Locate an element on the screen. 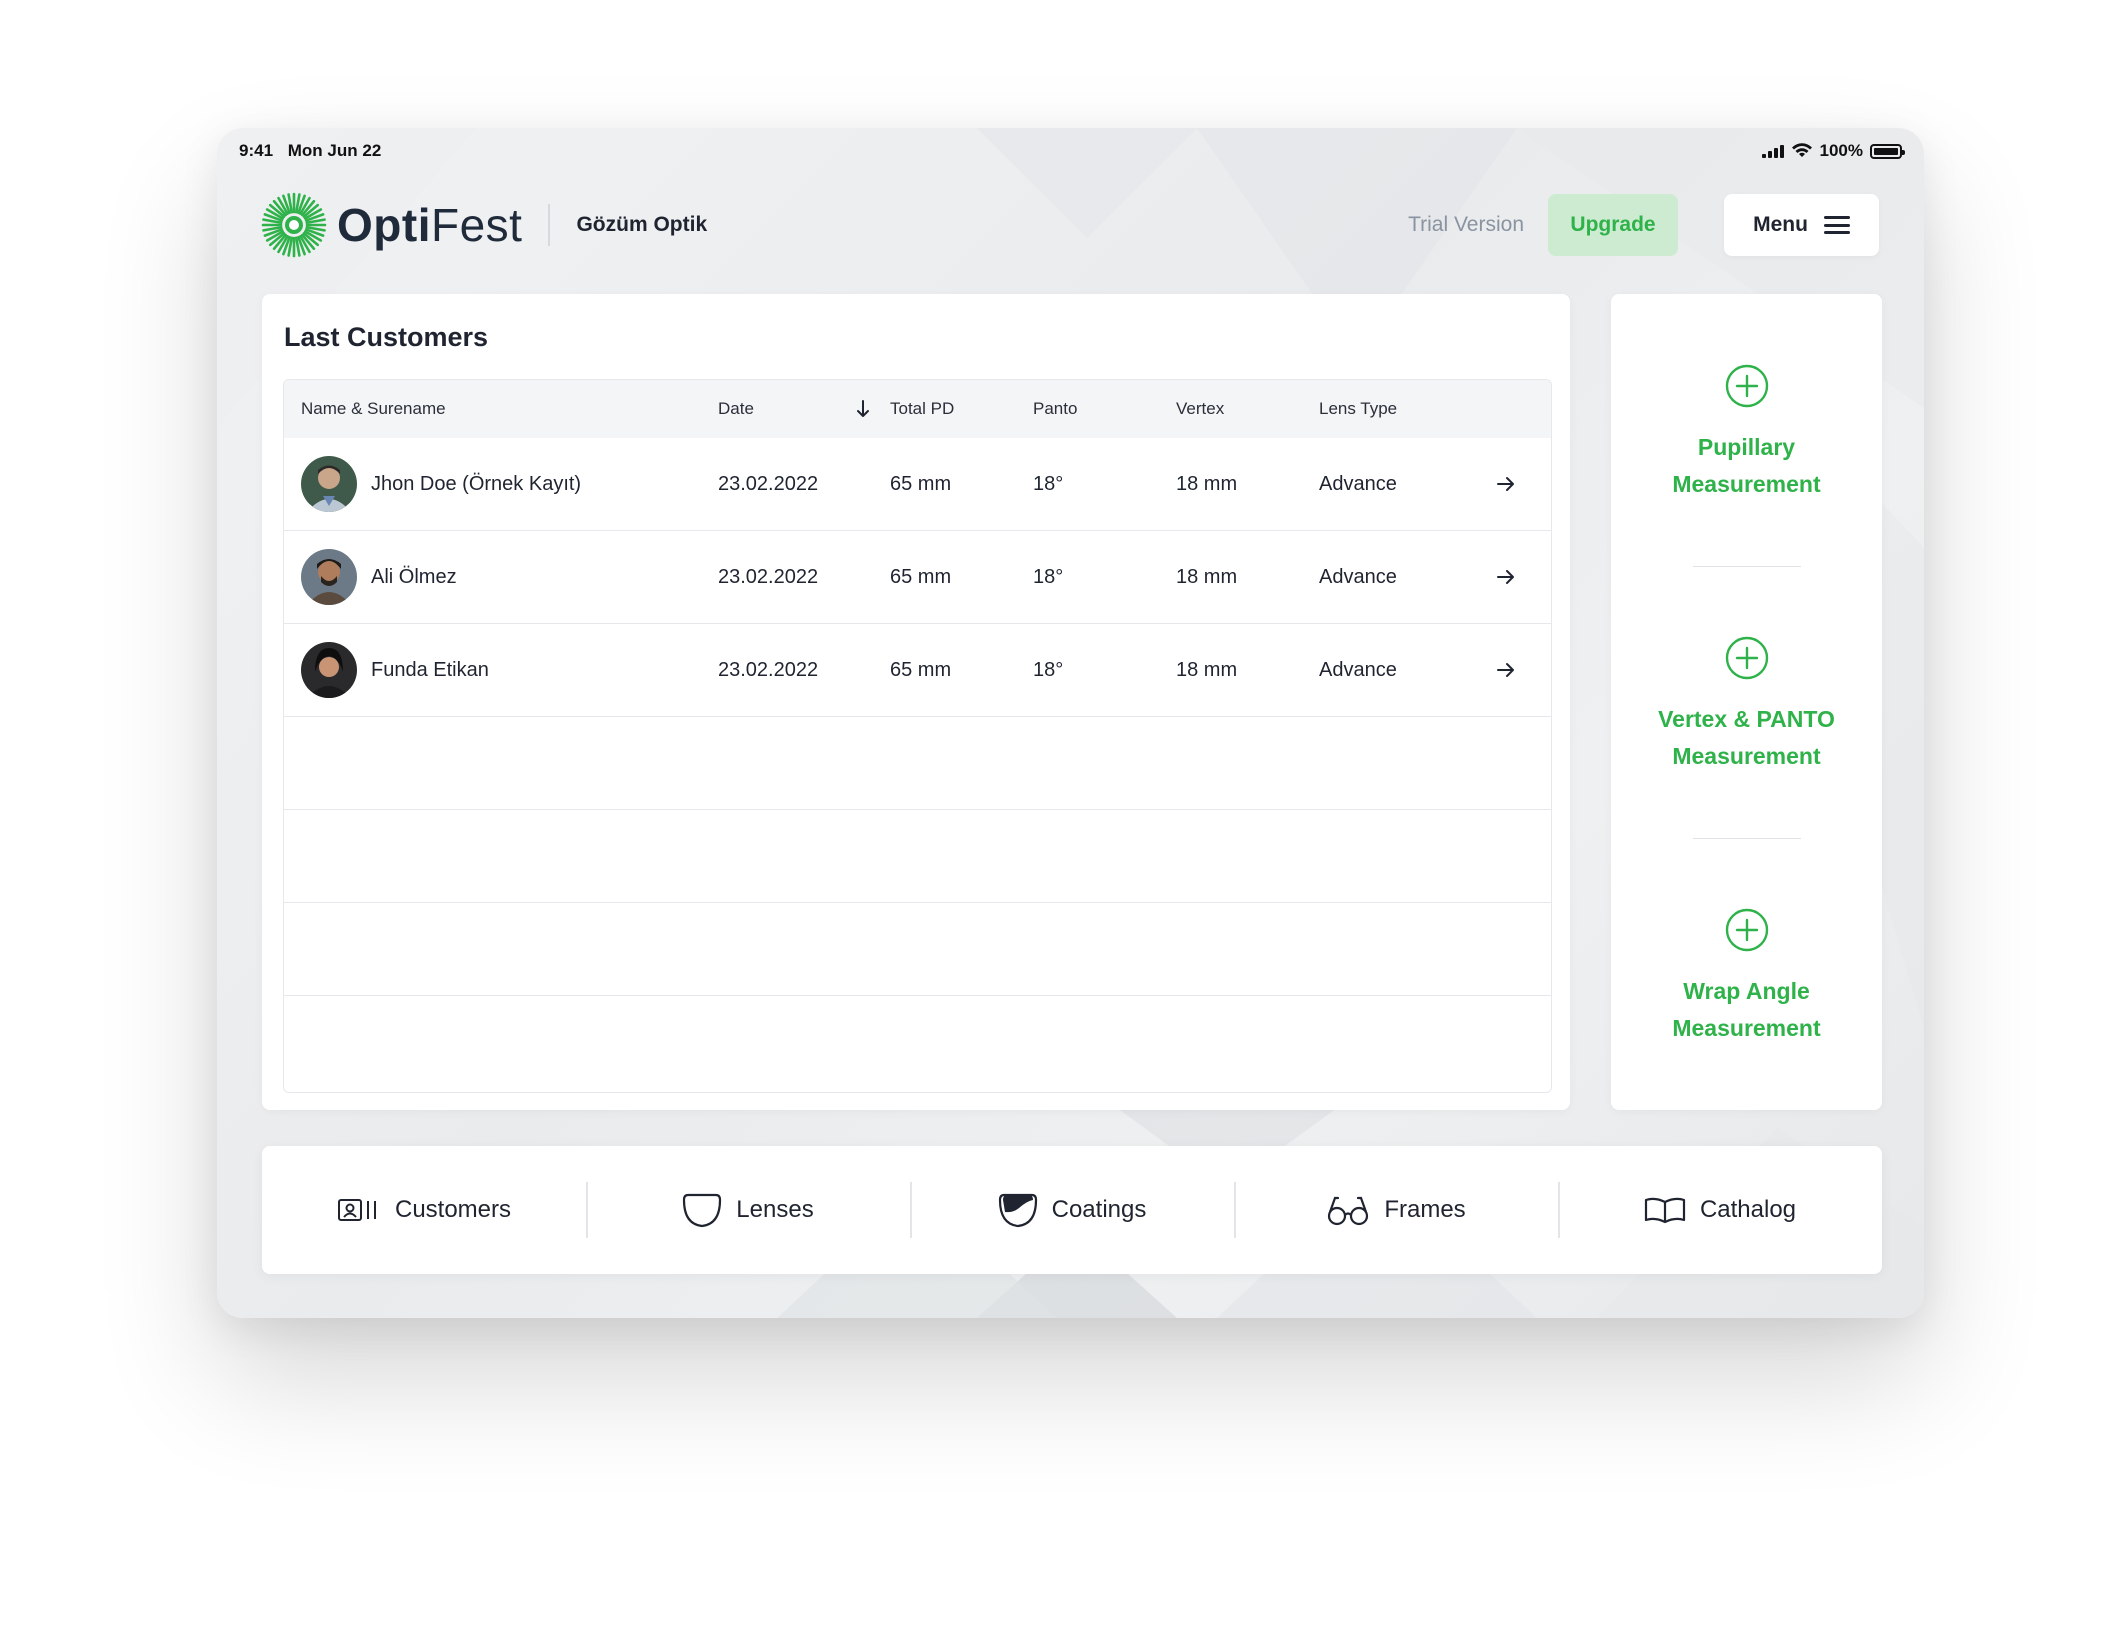 The image size is (2128, 1636). nav-coatings: Coatings is located at coordinates (1072, 1210).